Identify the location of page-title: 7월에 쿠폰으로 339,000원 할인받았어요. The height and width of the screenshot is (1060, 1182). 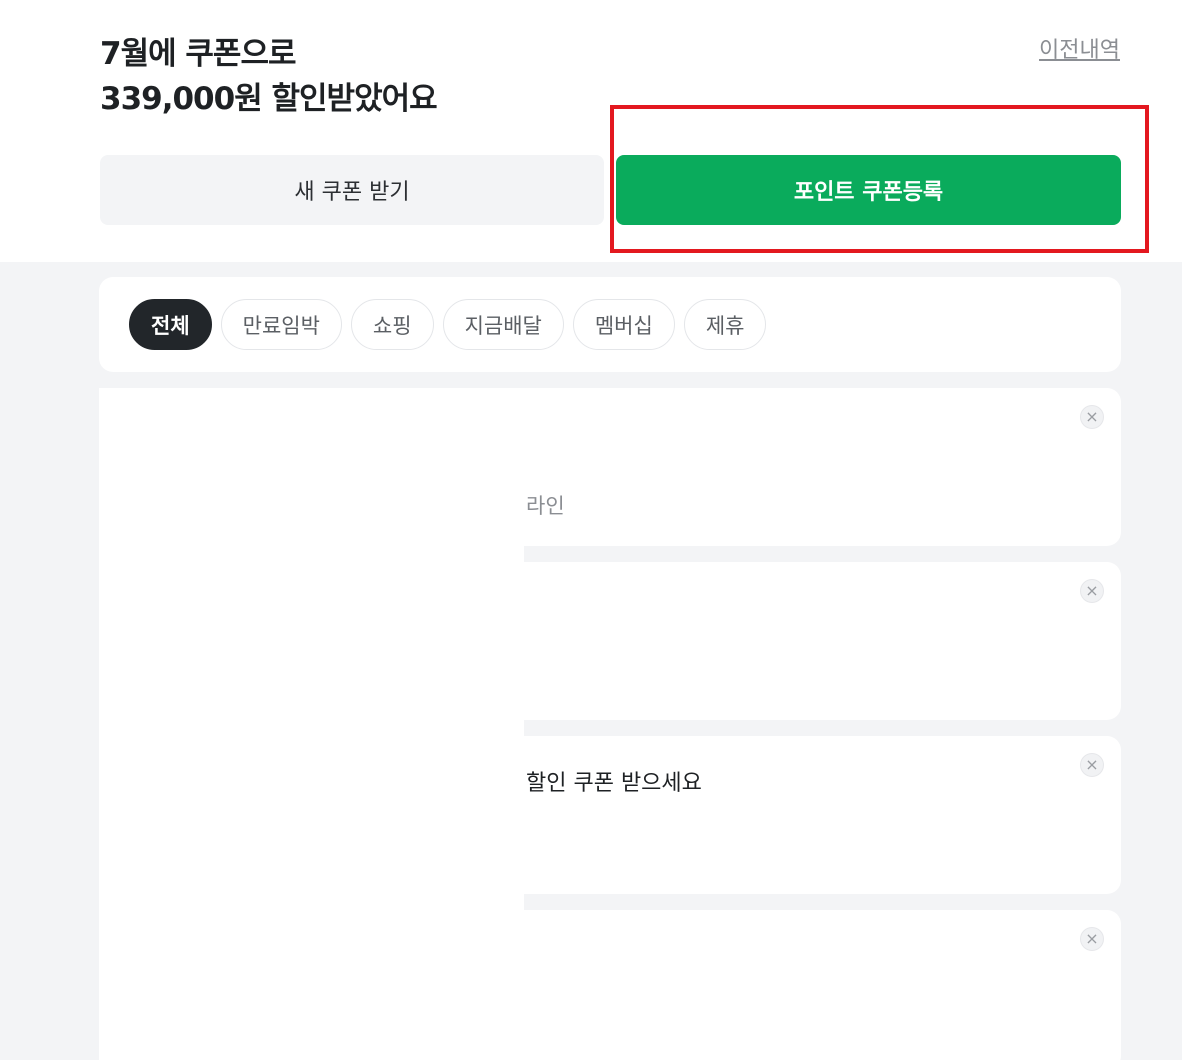
(269, 77).